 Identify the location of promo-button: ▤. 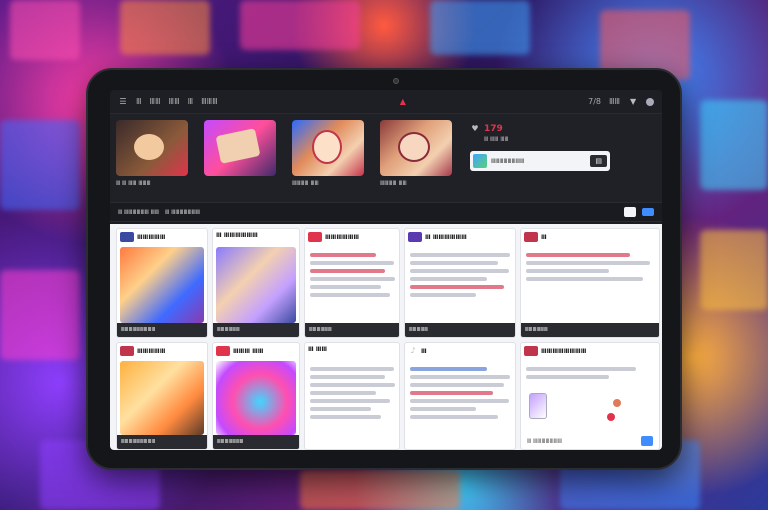
(598, 161).